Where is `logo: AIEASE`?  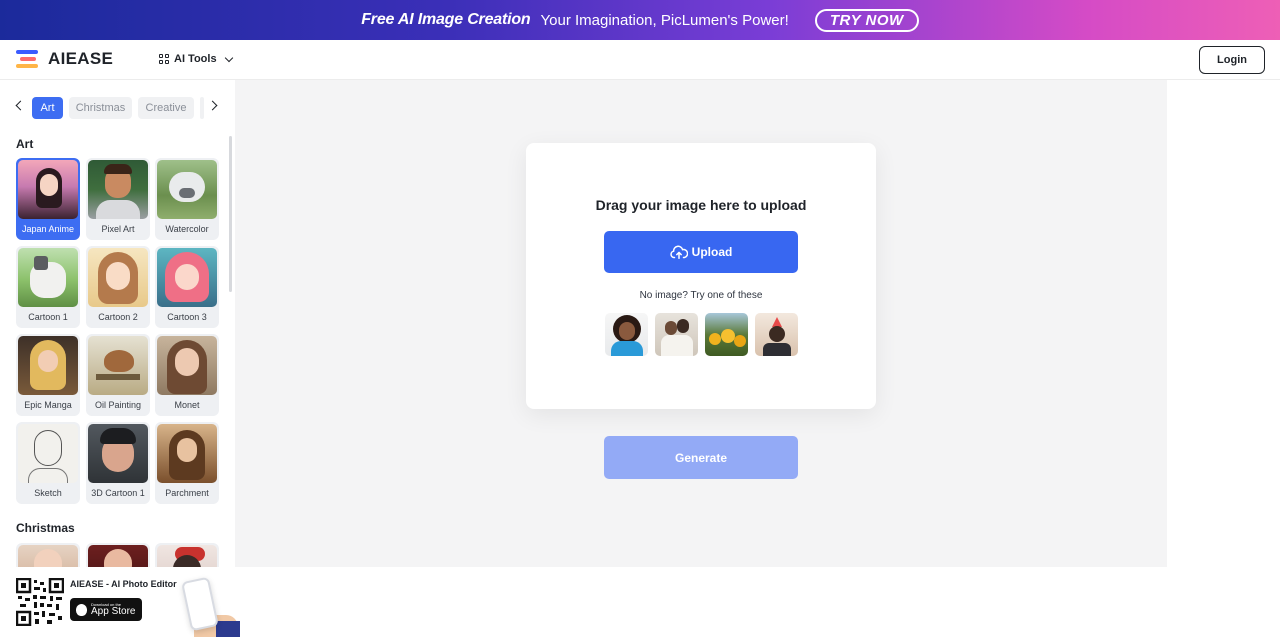
logo: AIEASE is located at coordinates (64, 59).